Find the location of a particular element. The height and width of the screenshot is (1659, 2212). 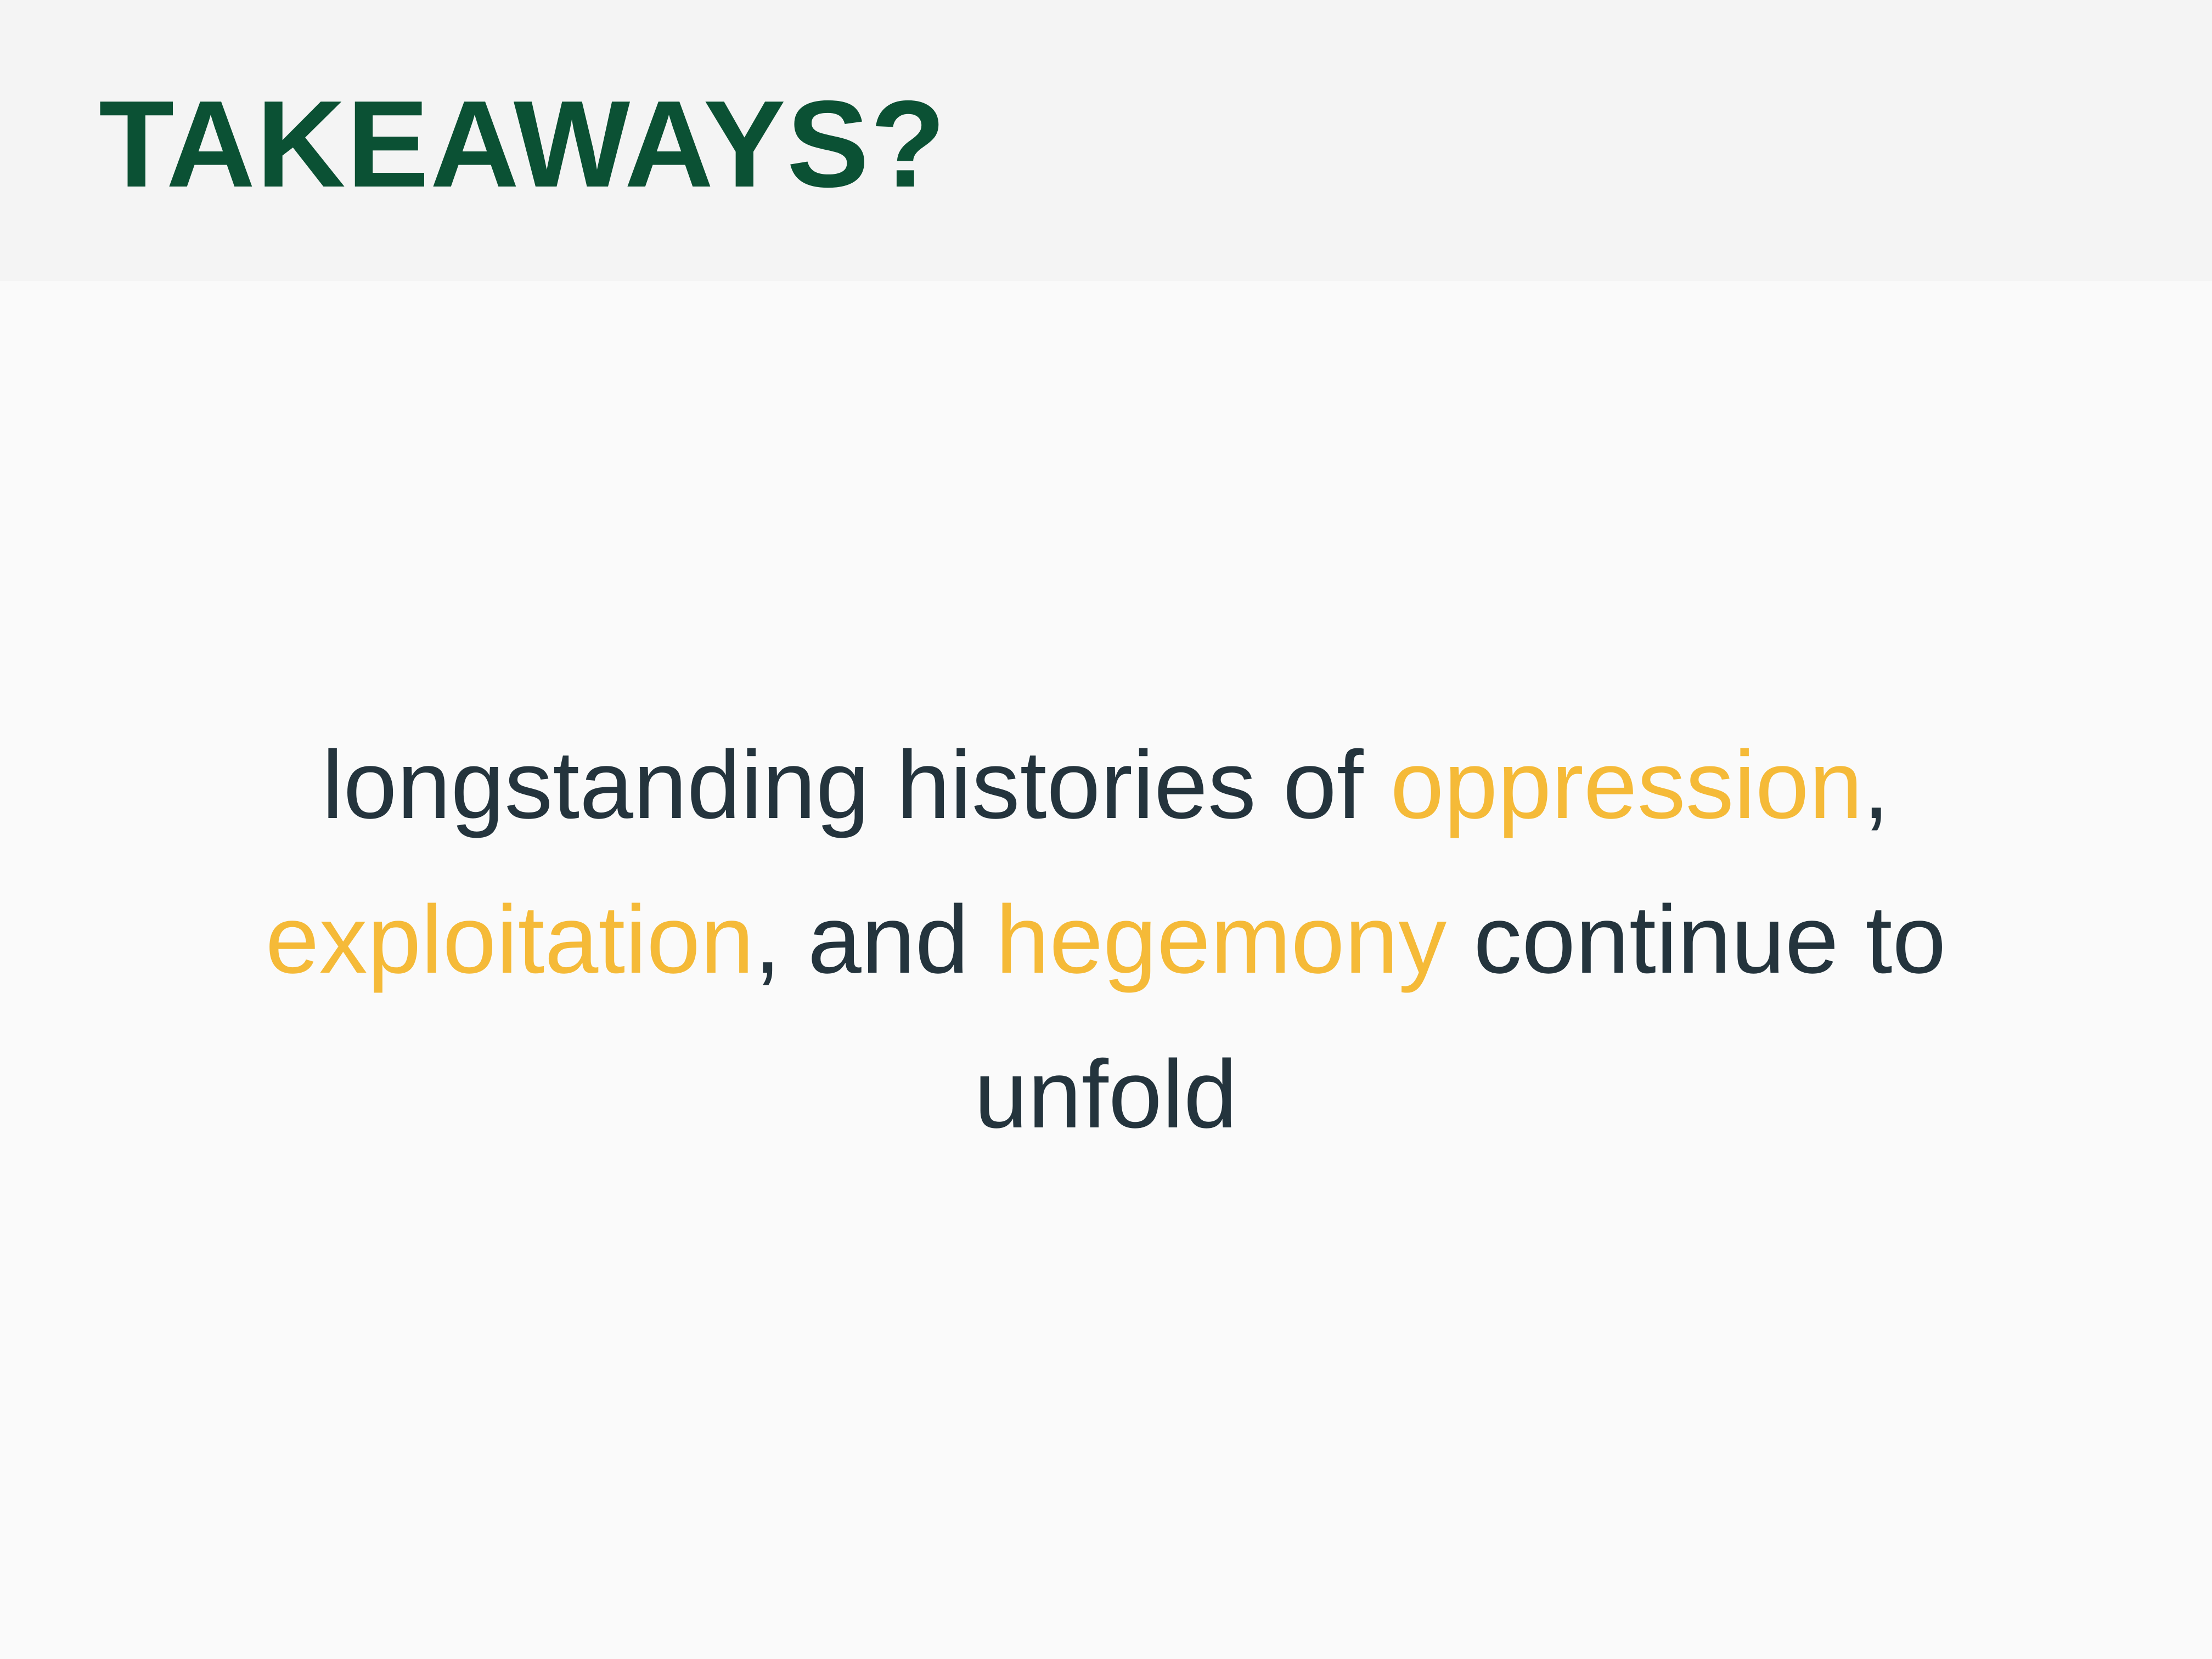

keyword-oppression: oppression is located at coordinates (1627, 785).